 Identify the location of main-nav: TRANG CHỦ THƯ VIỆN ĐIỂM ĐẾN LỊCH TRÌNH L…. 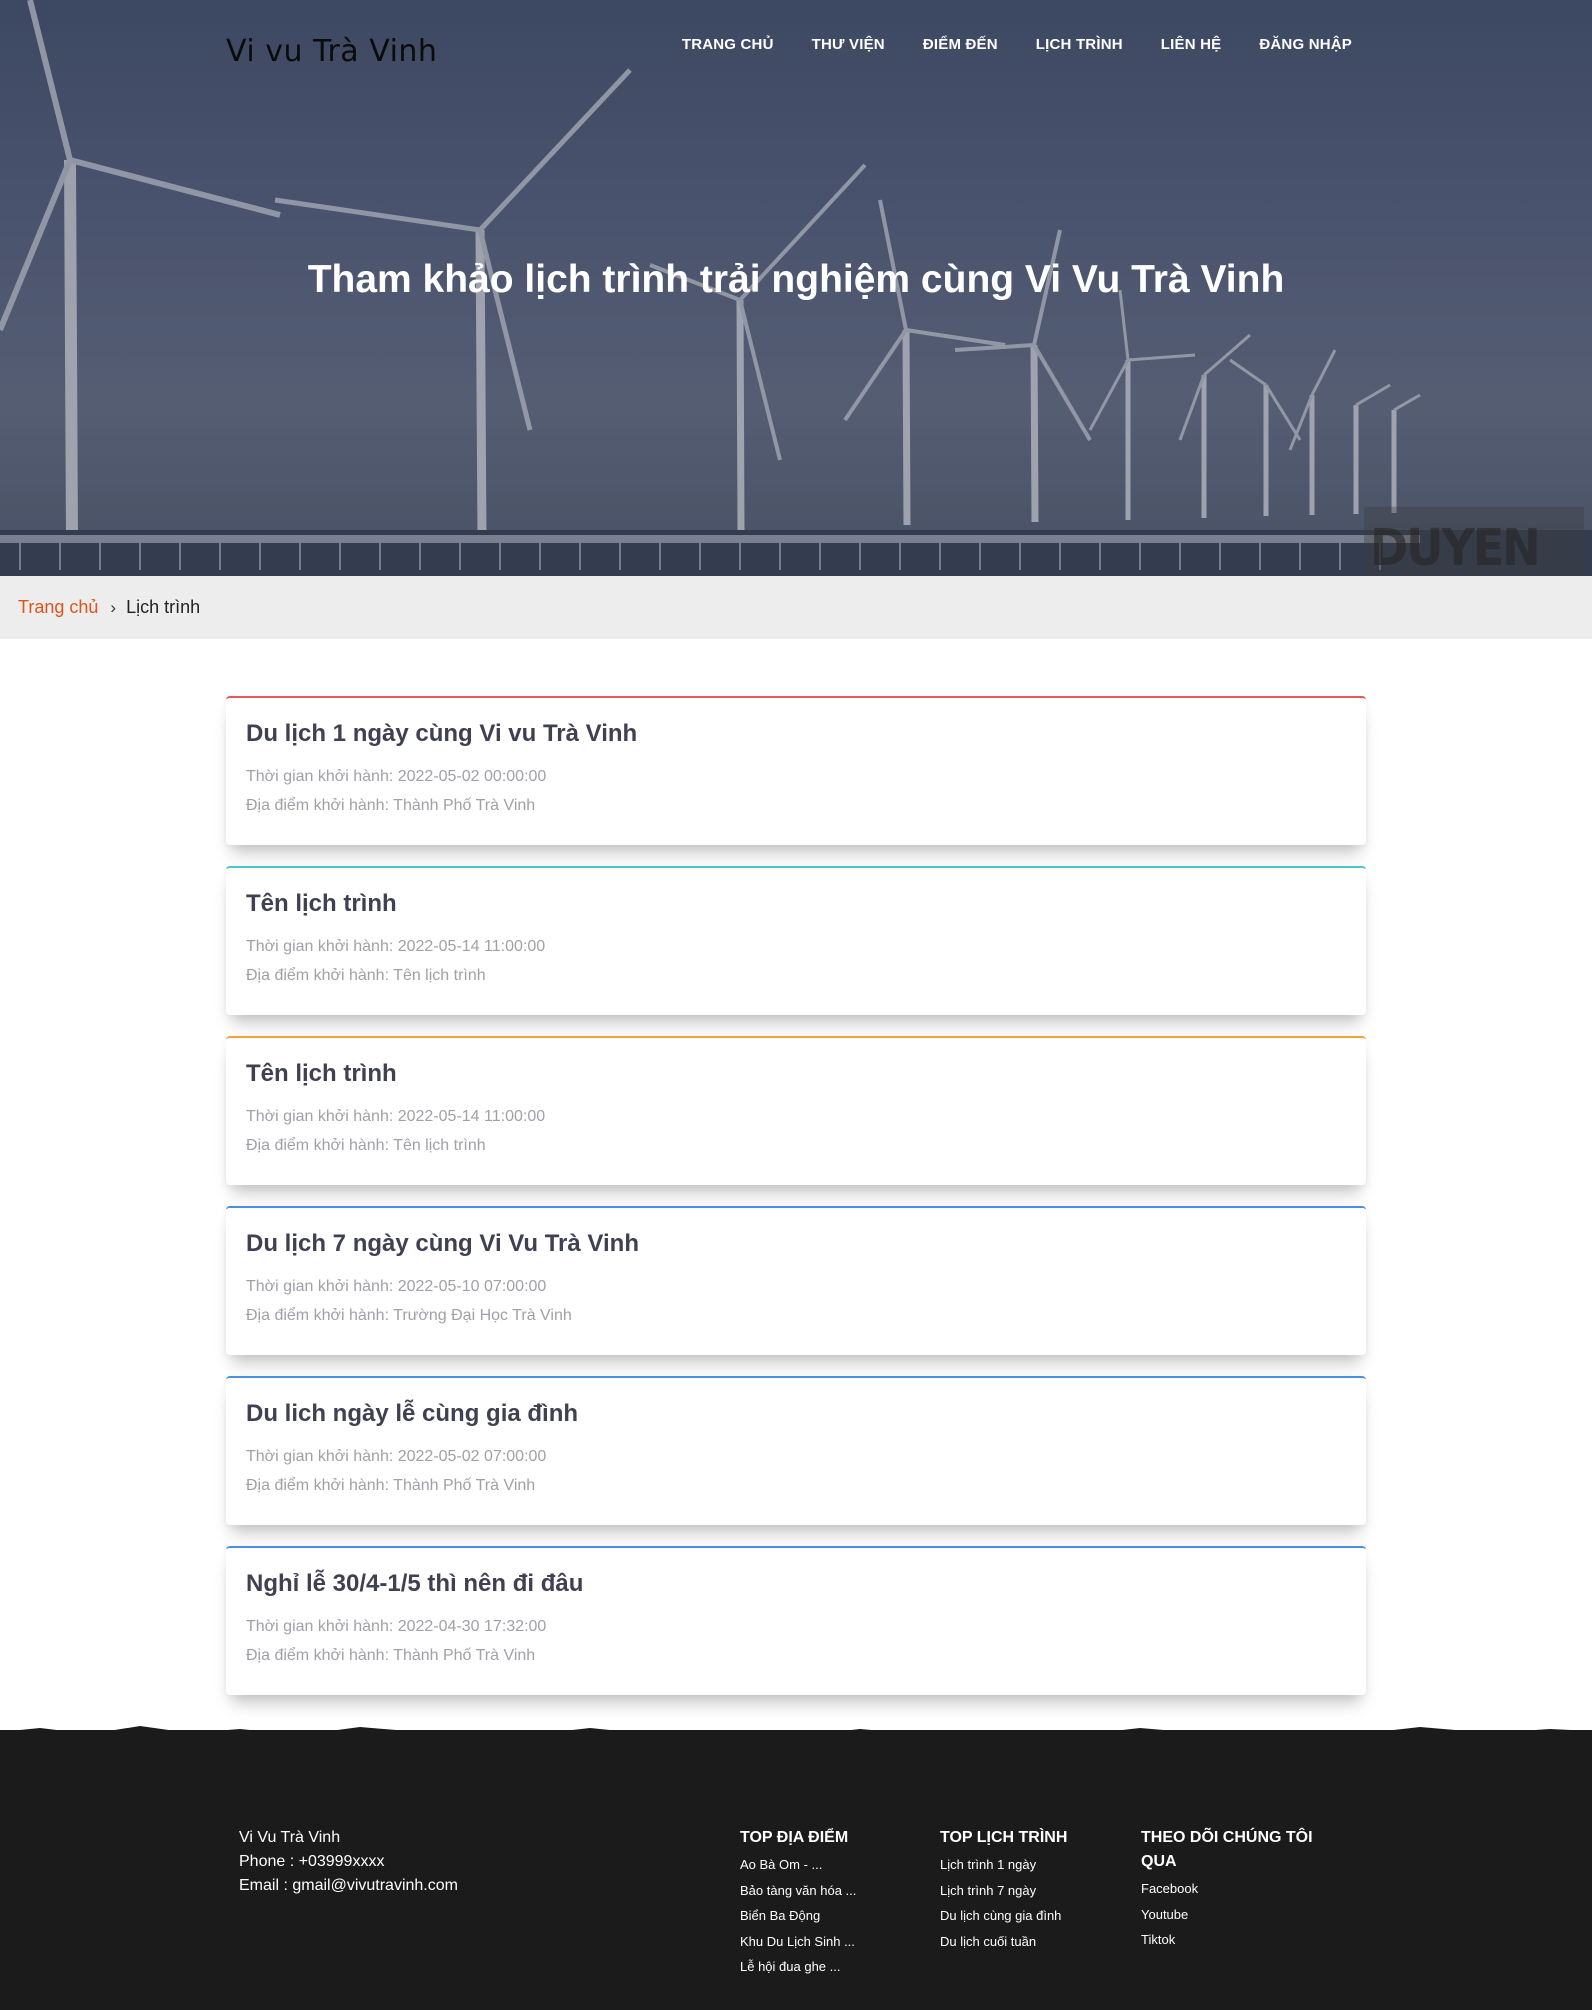
(1017, 44).